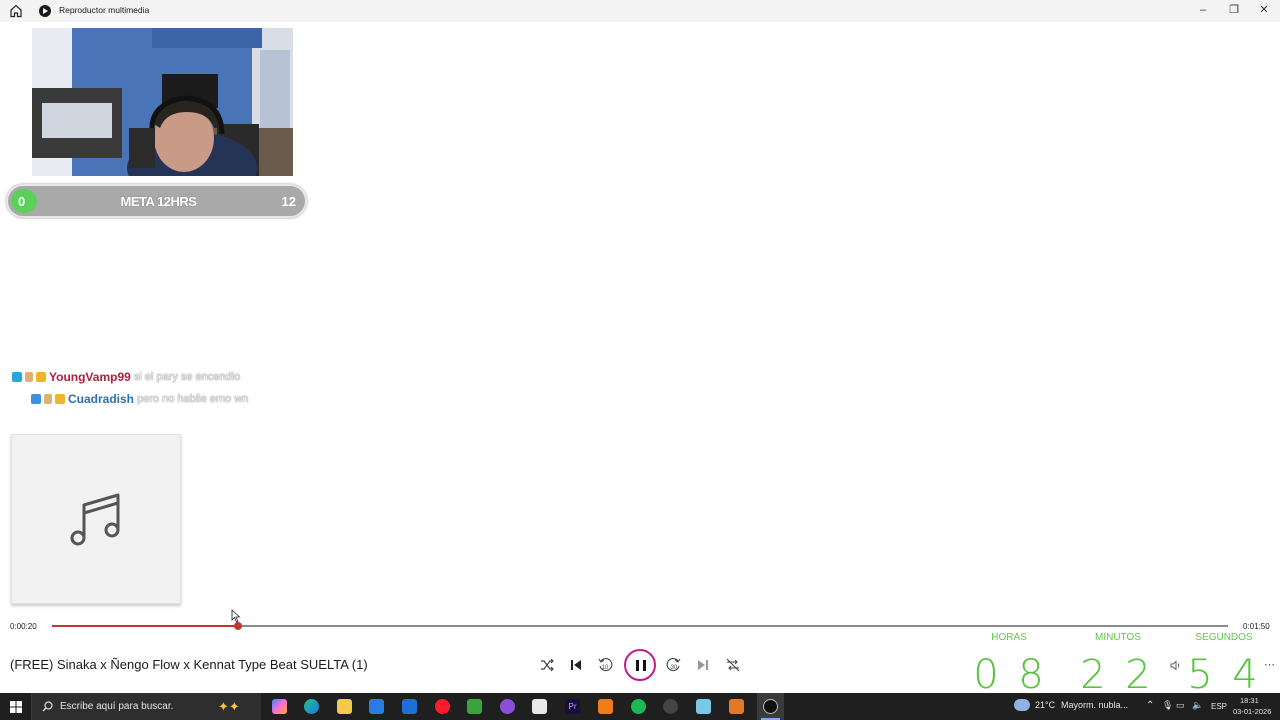 The image size is (1280, 720). Describe the element at coordinates (605, 668) in the screenshot. I see `rewind-seconds-label: 10` at that location.